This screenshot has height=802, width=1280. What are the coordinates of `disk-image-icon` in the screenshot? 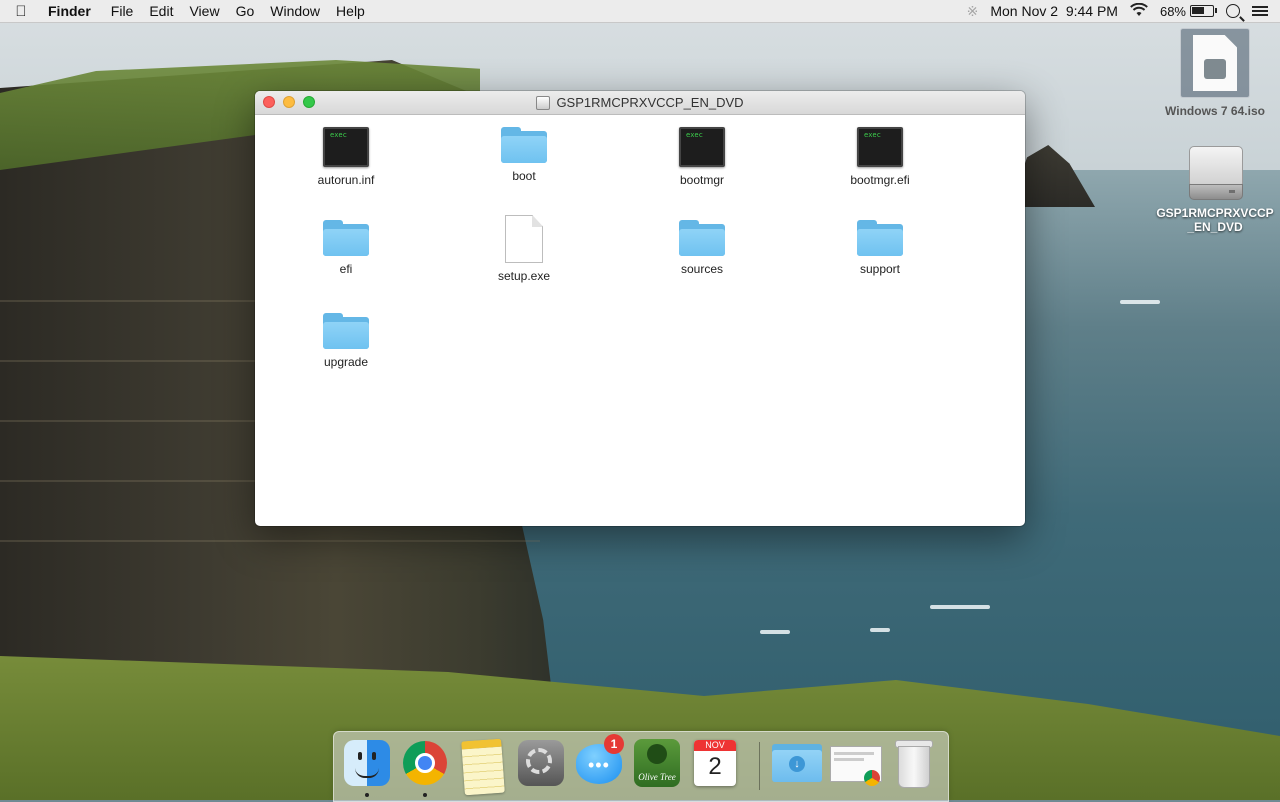 It's located at (1215, 63).